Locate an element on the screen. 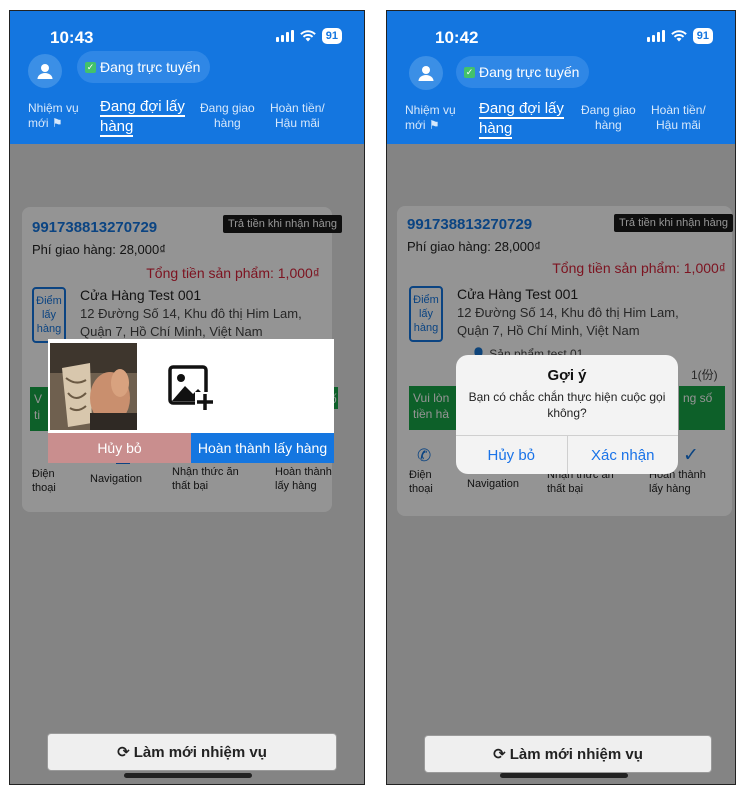 This screenshot has height=787, width=739. photo-image is located at coordinates (93, 386).